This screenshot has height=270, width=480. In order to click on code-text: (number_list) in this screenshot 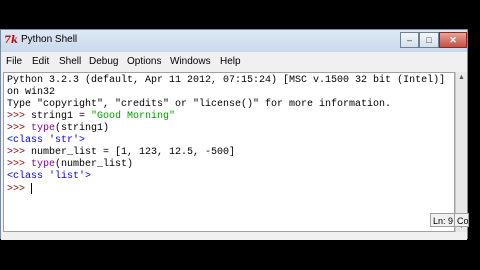, I will do `click(94, 164)`.